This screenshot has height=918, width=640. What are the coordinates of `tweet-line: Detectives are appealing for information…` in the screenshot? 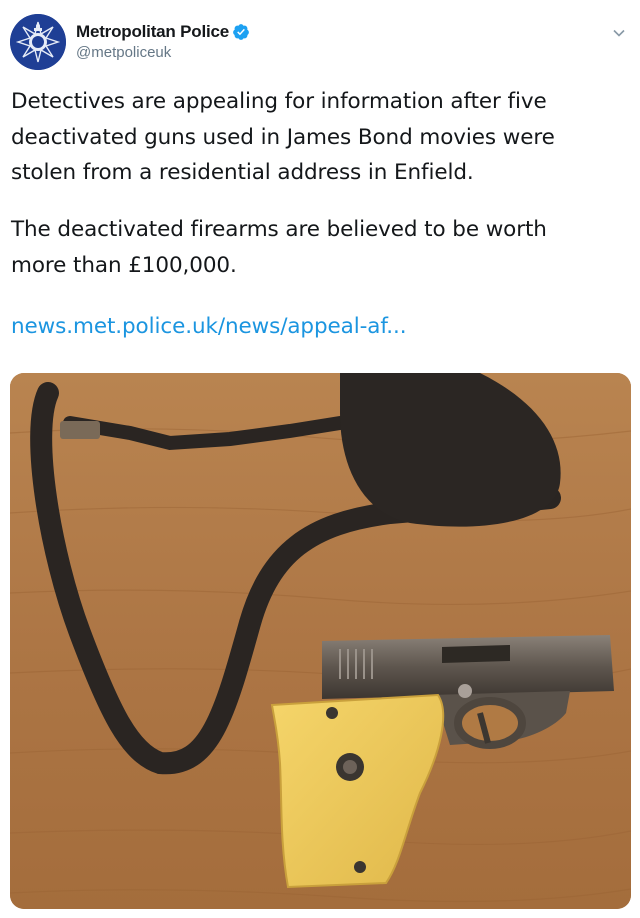 It's located at (279, 101).